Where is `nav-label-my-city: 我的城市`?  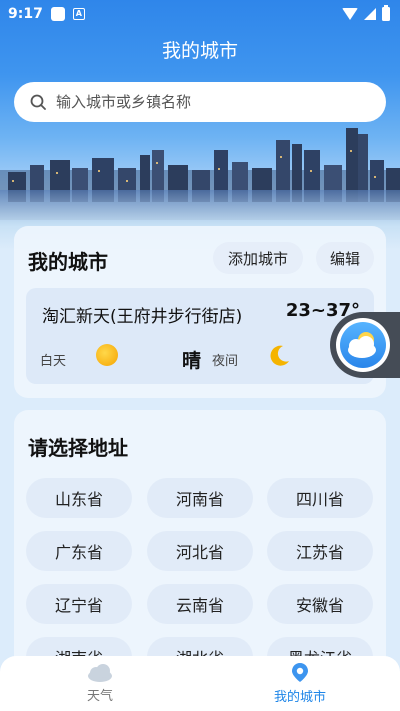
nav-label-my-city: 我的城市 is located at coordinates (299, 697).